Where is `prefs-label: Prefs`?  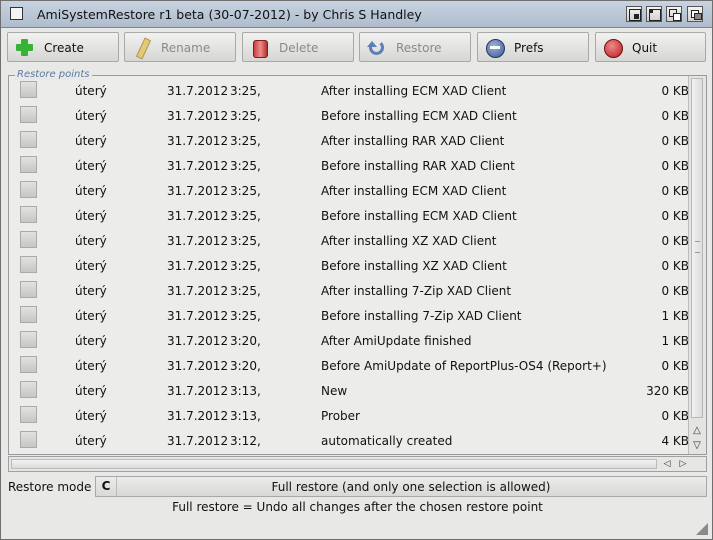
prefs-label: Prefs is located at coordinates (529, 48).